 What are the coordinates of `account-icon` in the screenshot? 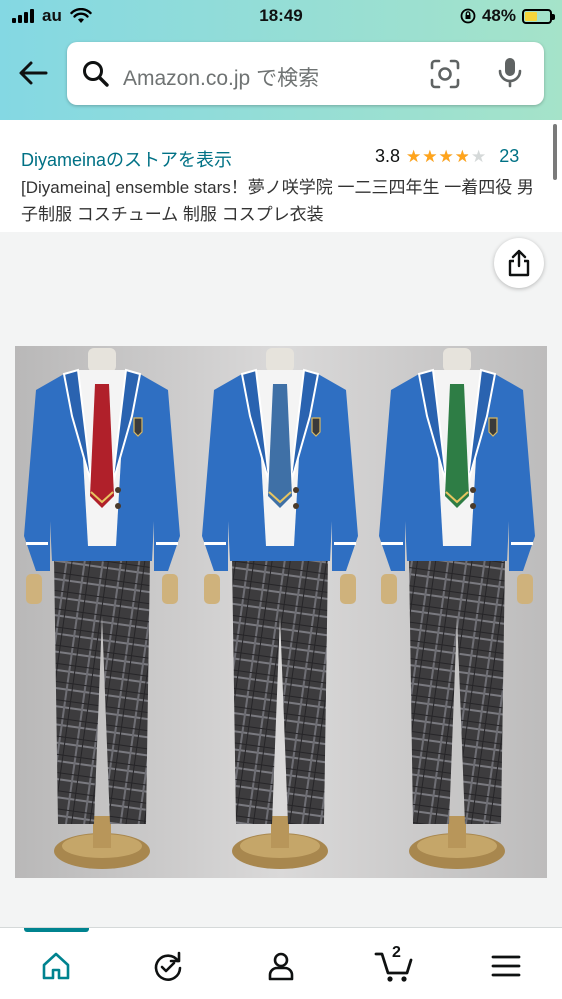 It's located at (281, 966).